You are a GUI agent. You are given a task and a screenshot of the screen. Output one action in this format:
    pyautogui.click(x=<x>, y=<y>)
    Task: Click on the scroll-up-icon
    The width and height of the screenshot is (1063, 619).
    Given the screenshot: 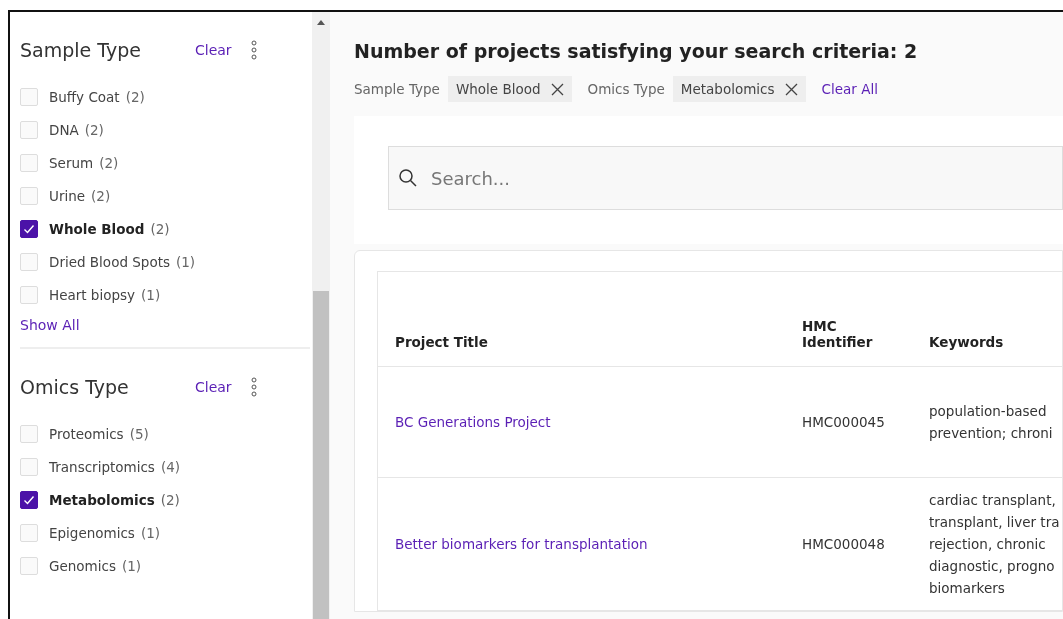 What is the action you would take?
    pyautogui.click(x=321, y=22)
    